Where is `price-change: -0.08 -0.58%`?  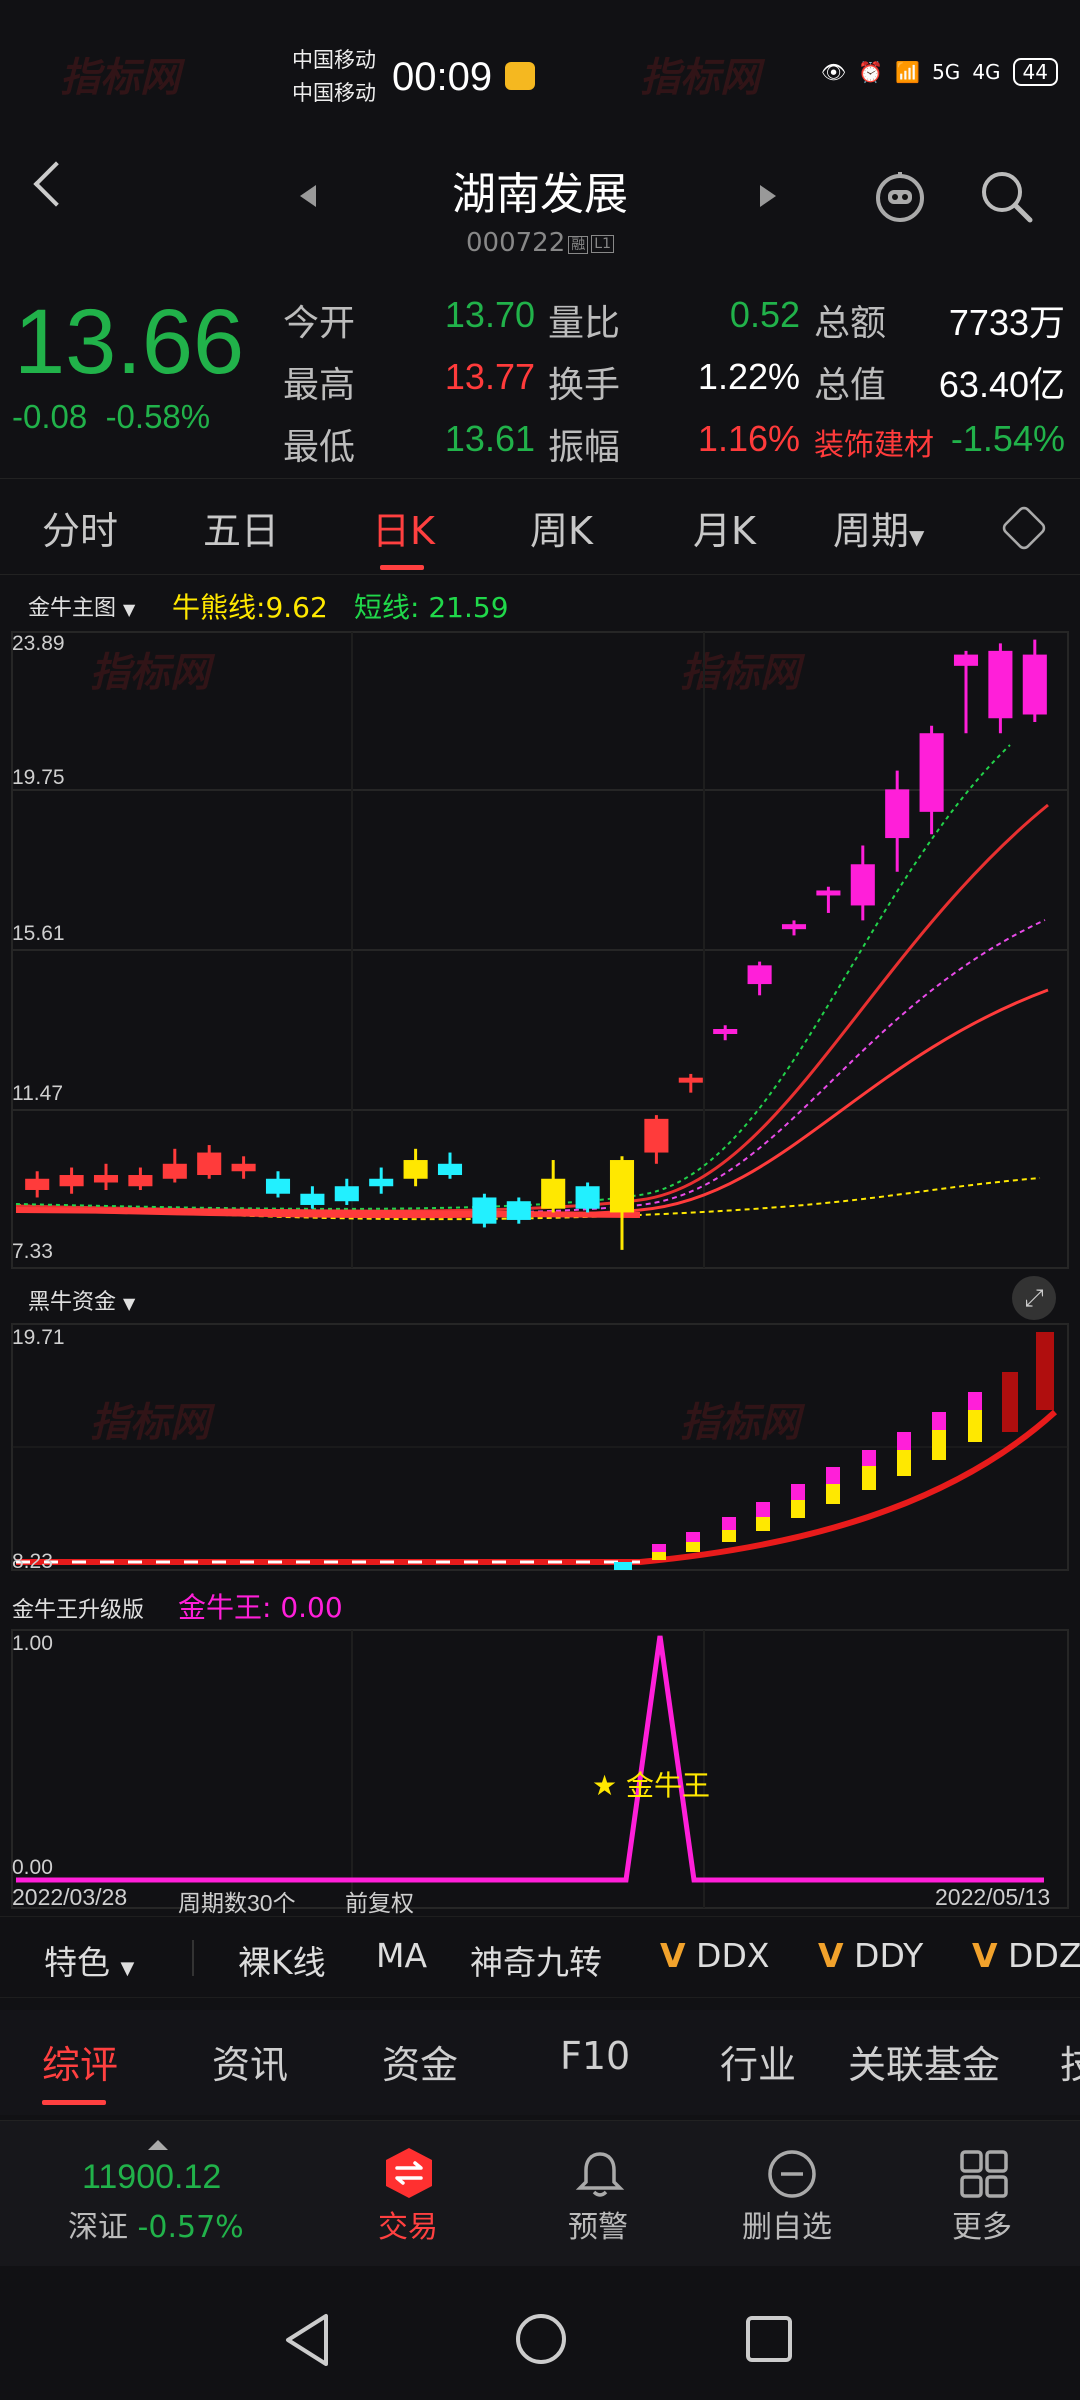 price-change: -0.08 -0.58% is located at coordinates (111, 417).